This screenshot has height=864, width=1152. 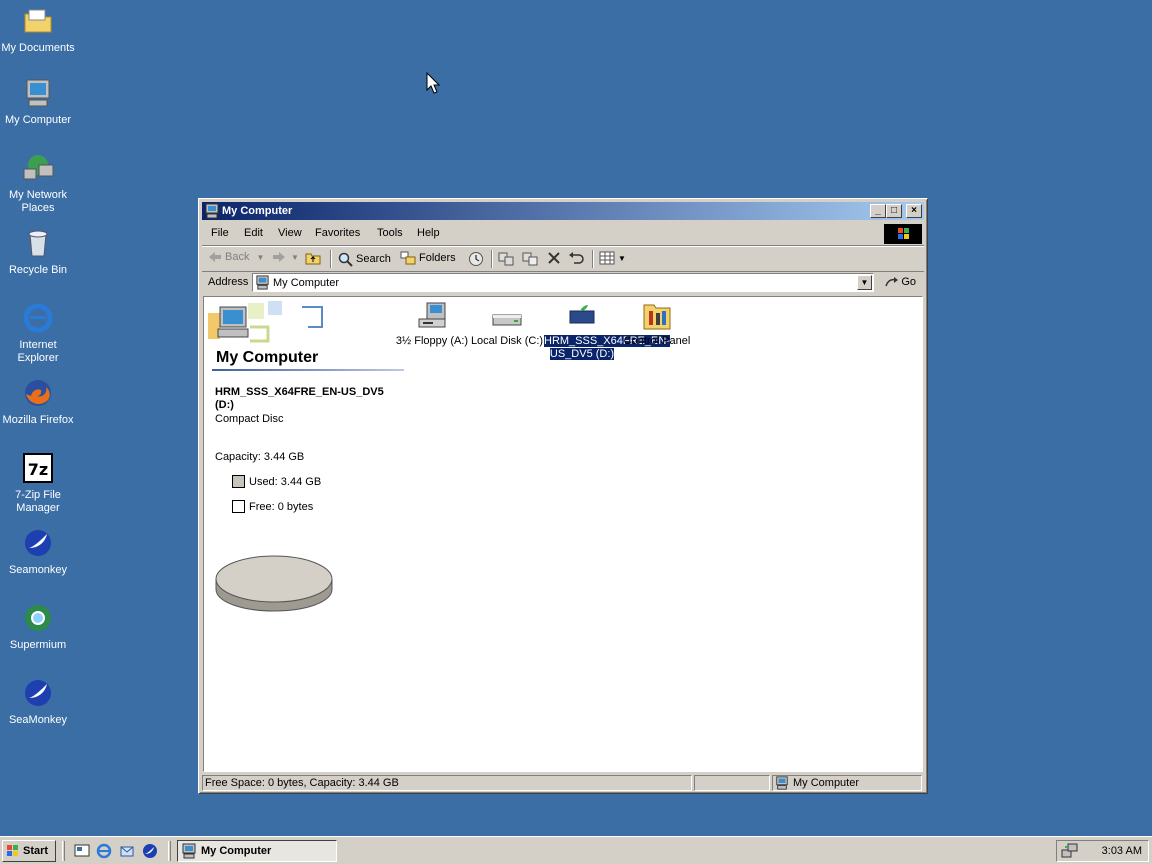 What do you see at coordinates (82, 851) in the screenshot?
I see `show-desktop-icon` at bounding box center [82, 851].